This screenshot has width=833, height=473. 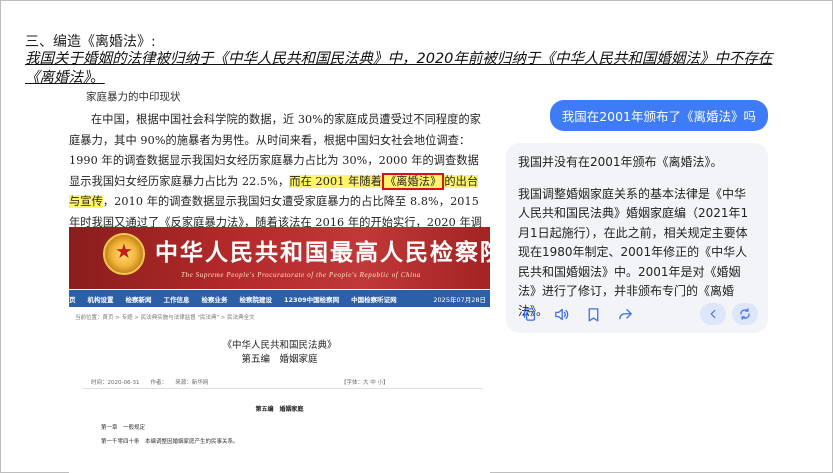 What do you see at coordinates (177, 299) in the screenshot?
I see `nav-item: 工作信息` at bounding box center [177, 299].